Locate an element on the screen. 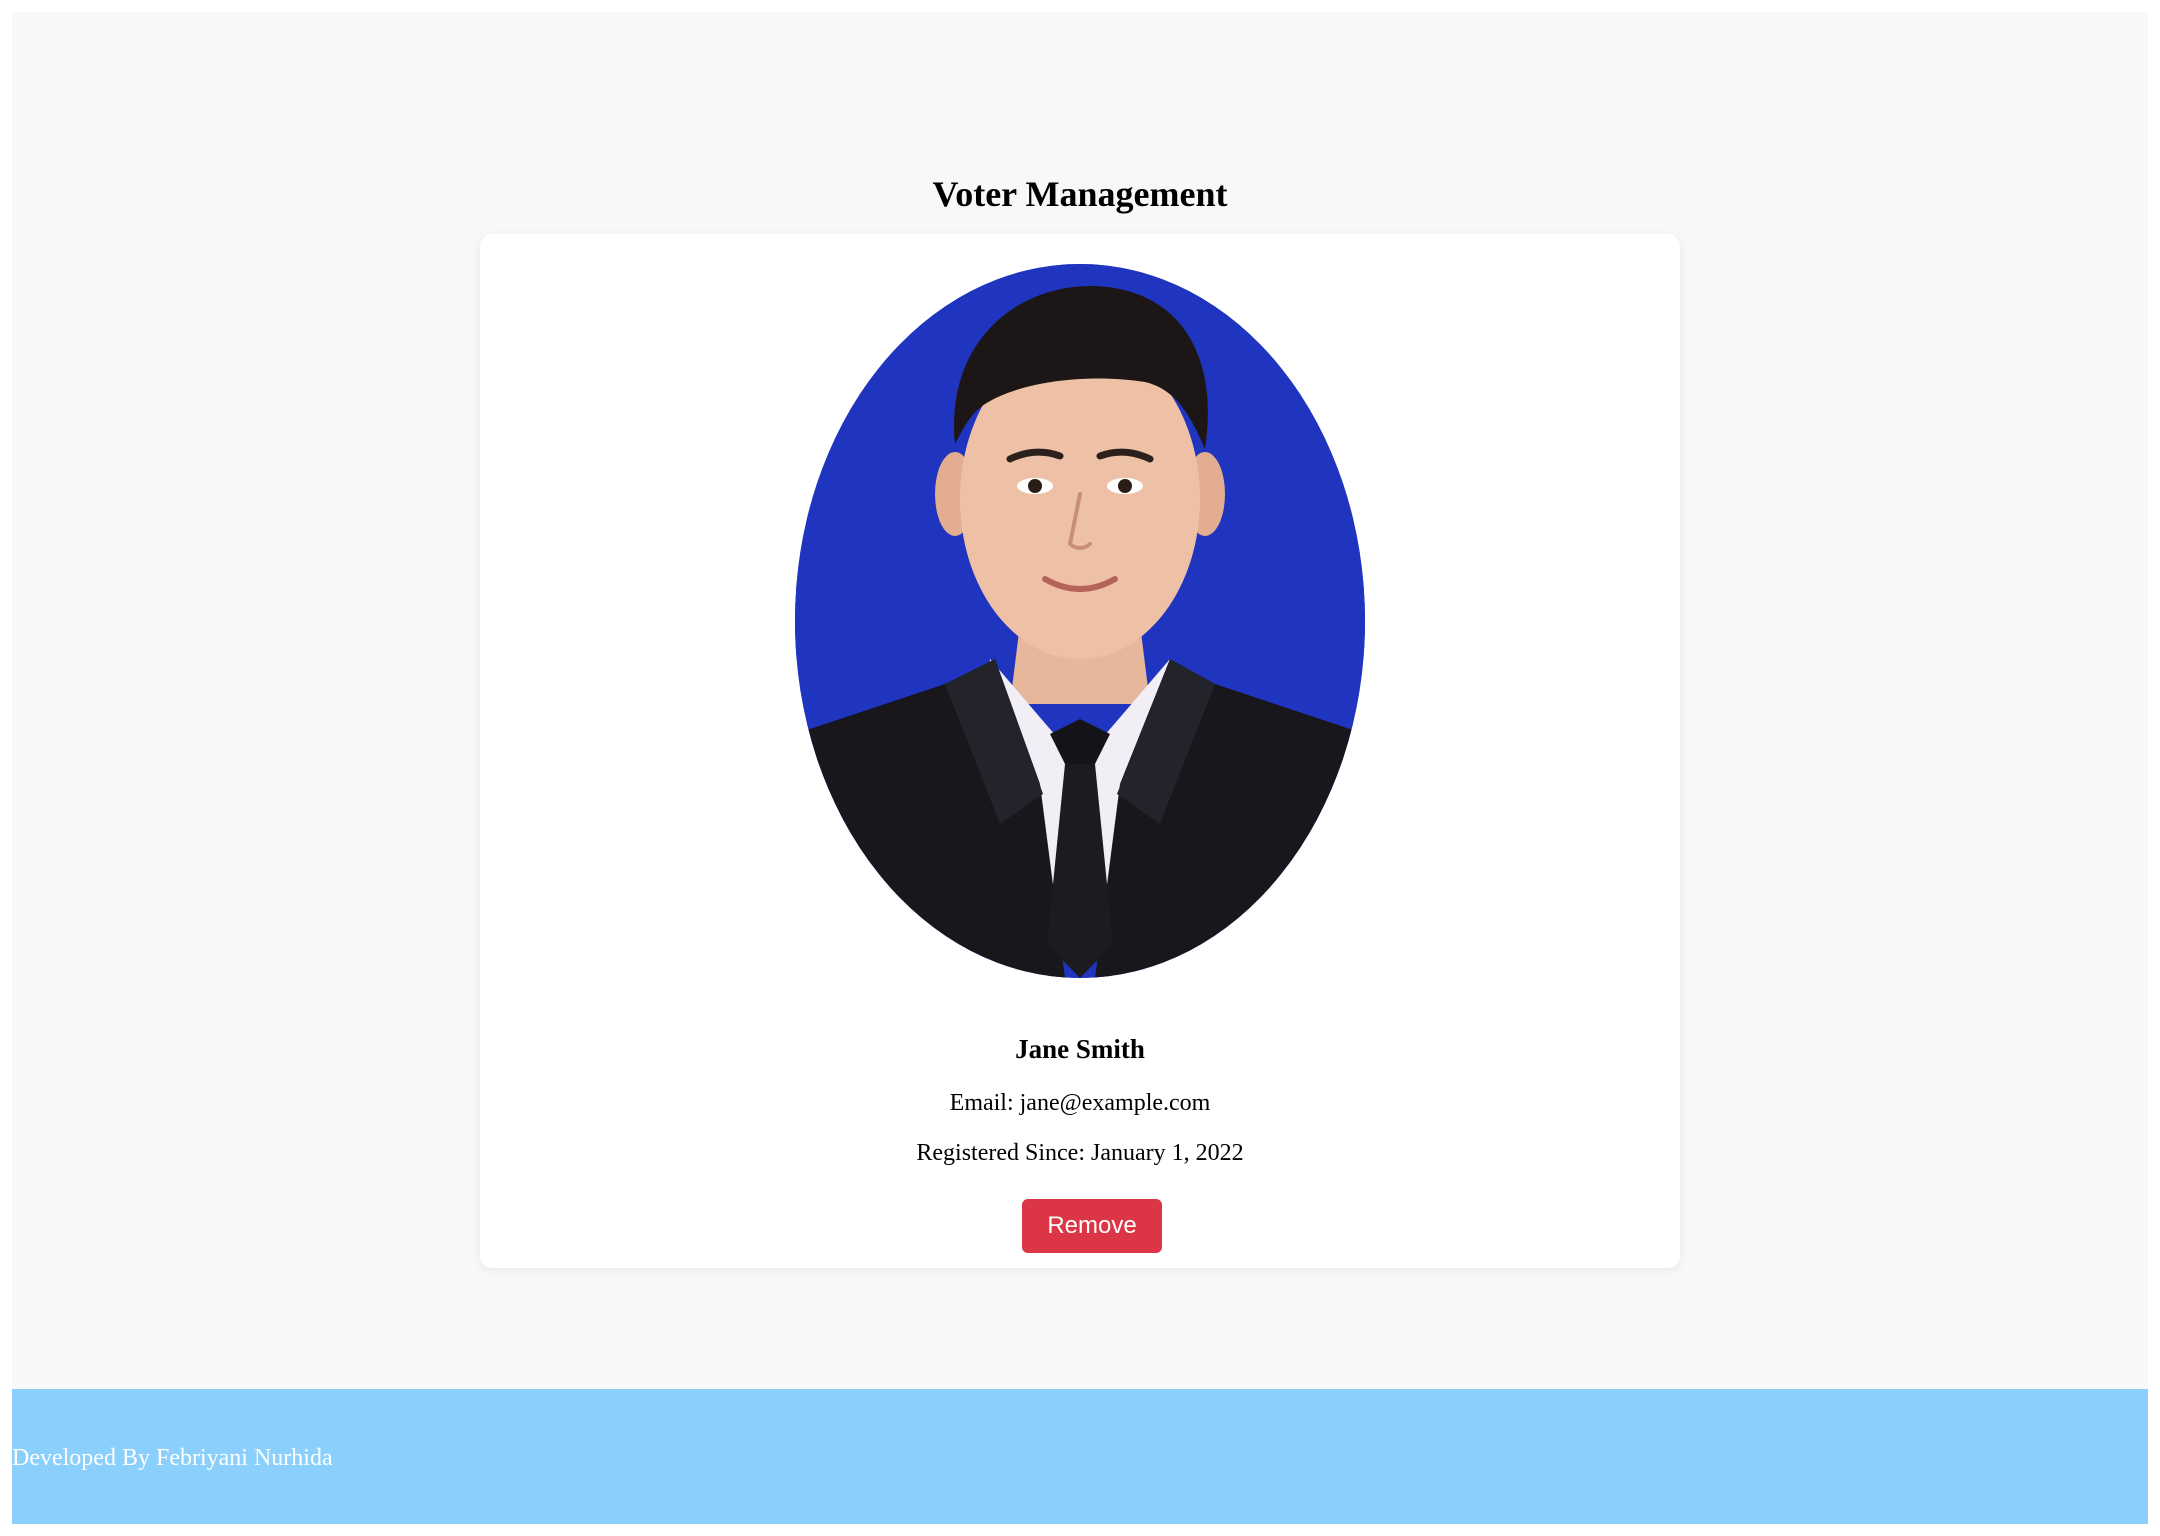 The height and width of the screenshot is (1536, 2160). remove-button: Remove is located at coordinates (1092, 1226).